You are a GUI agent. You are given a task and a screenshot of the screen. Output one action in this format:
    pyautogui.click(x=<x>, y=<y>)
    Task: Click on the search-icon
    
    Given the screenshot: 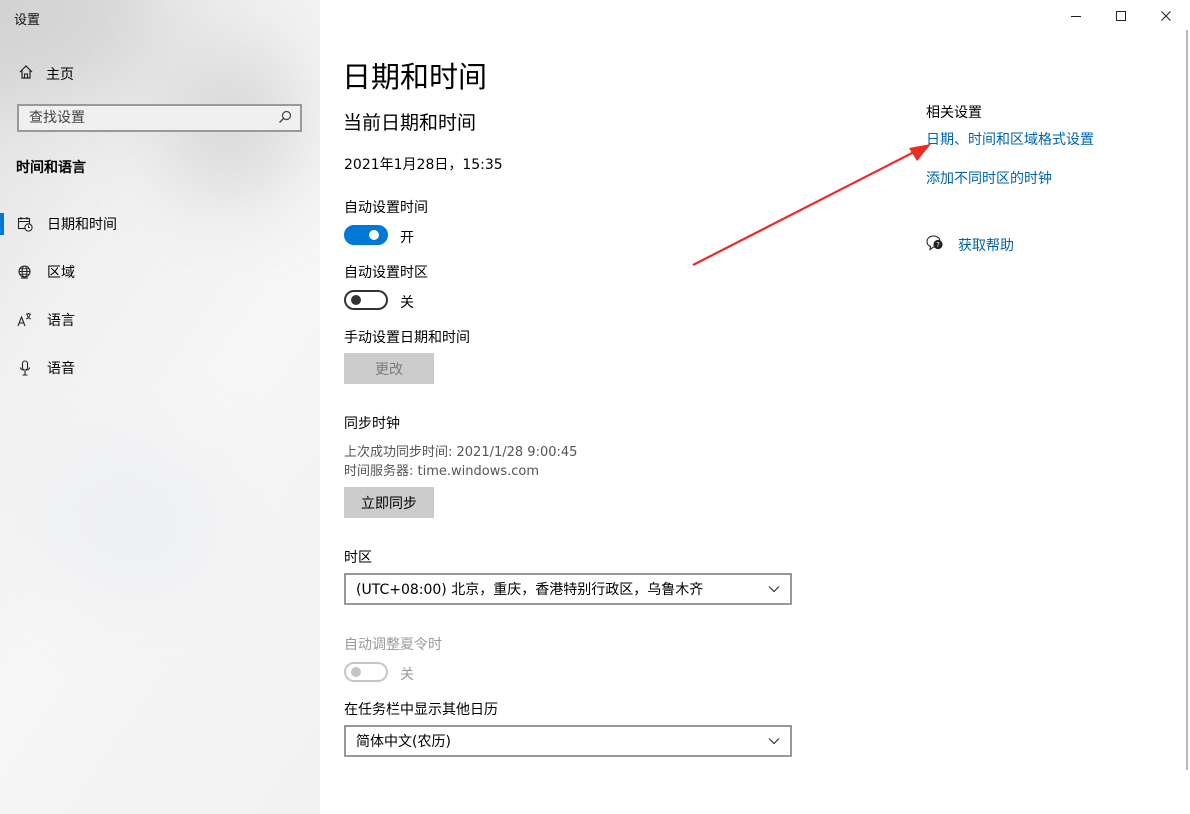 What is the action you would take?
    pyautogui.click(x=285, y=118)
    